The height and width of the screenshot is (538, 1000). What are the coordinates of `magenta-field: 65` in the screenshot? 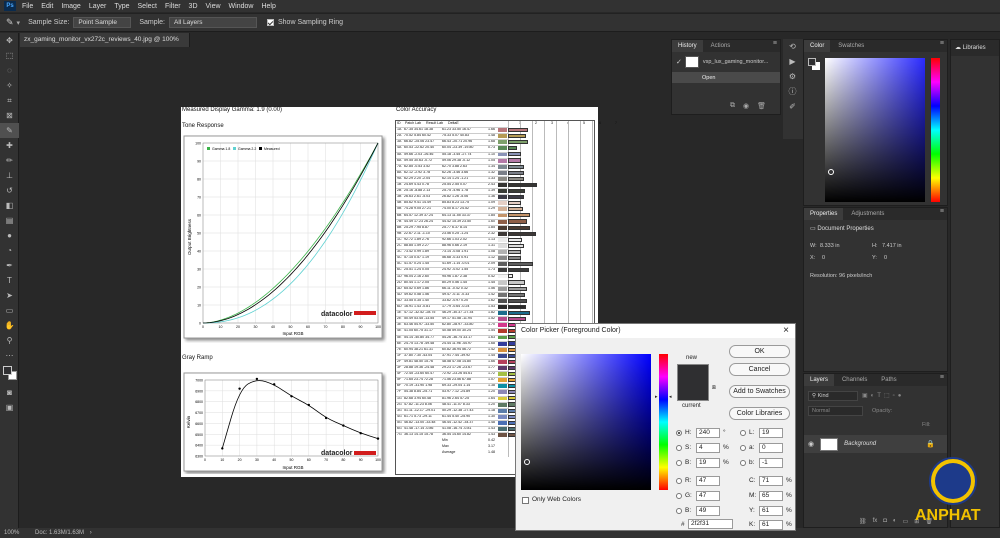 It's located at (771, 496).